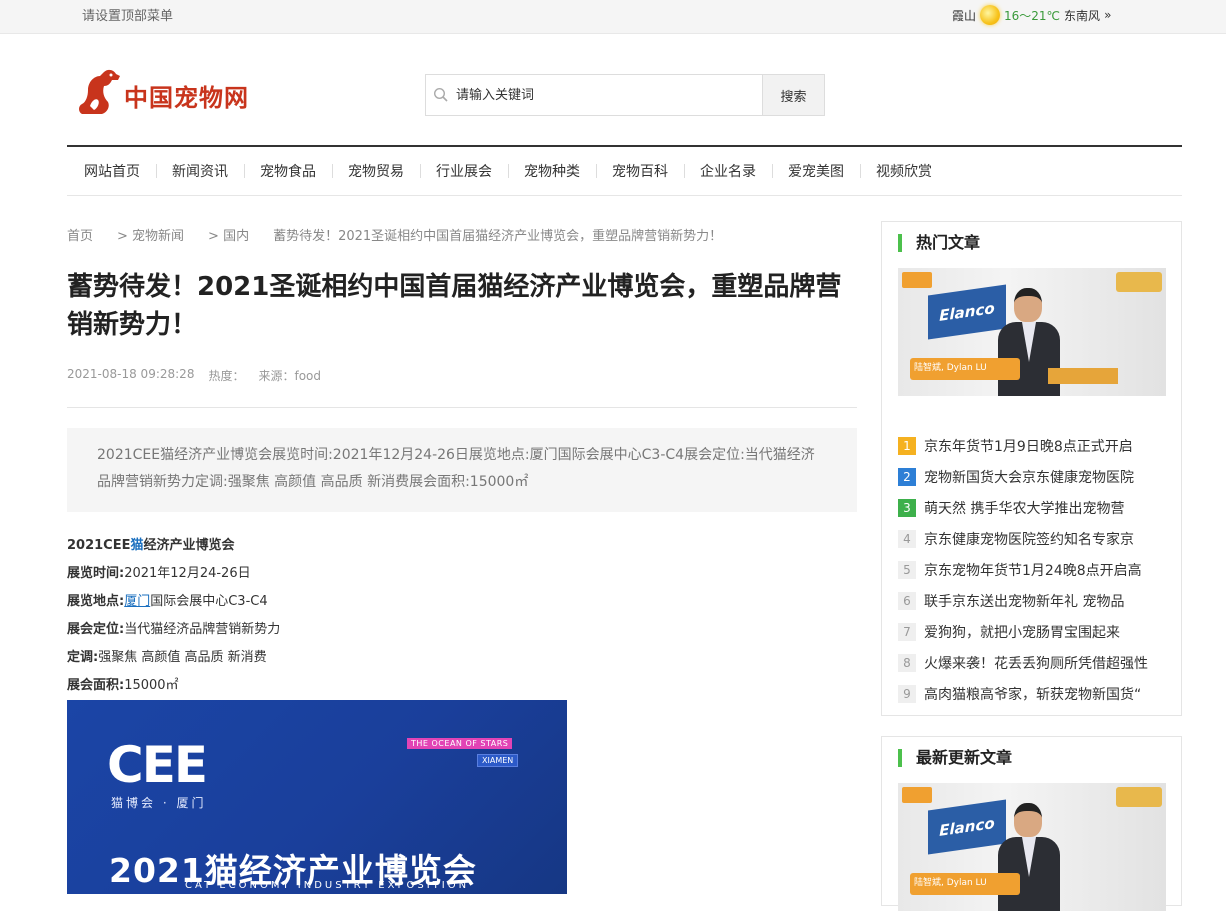 This screenshot has height=911, width=1226. Describe the element at coordinates (96, 601) in the screenshot. I see `place-label: 展览地点:` at that location.